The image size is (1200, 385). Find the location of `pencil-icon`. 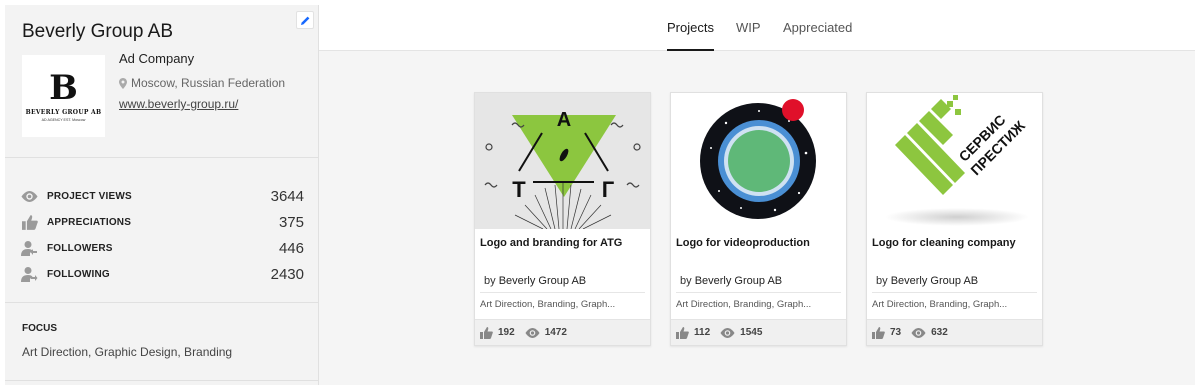

pencil-icon is located at coordinates (304, 20).